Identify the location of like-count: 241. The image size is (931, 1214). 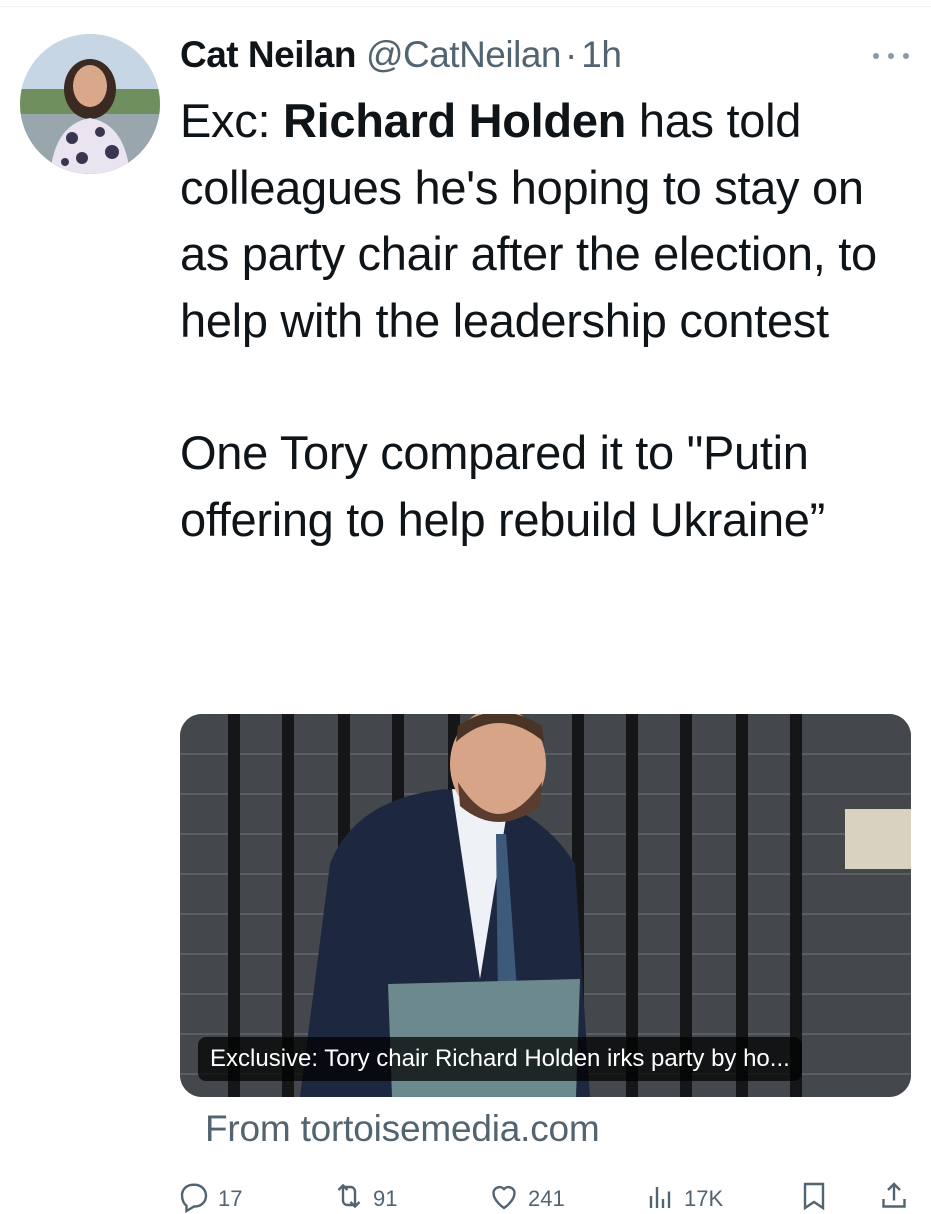
(546, 1198).